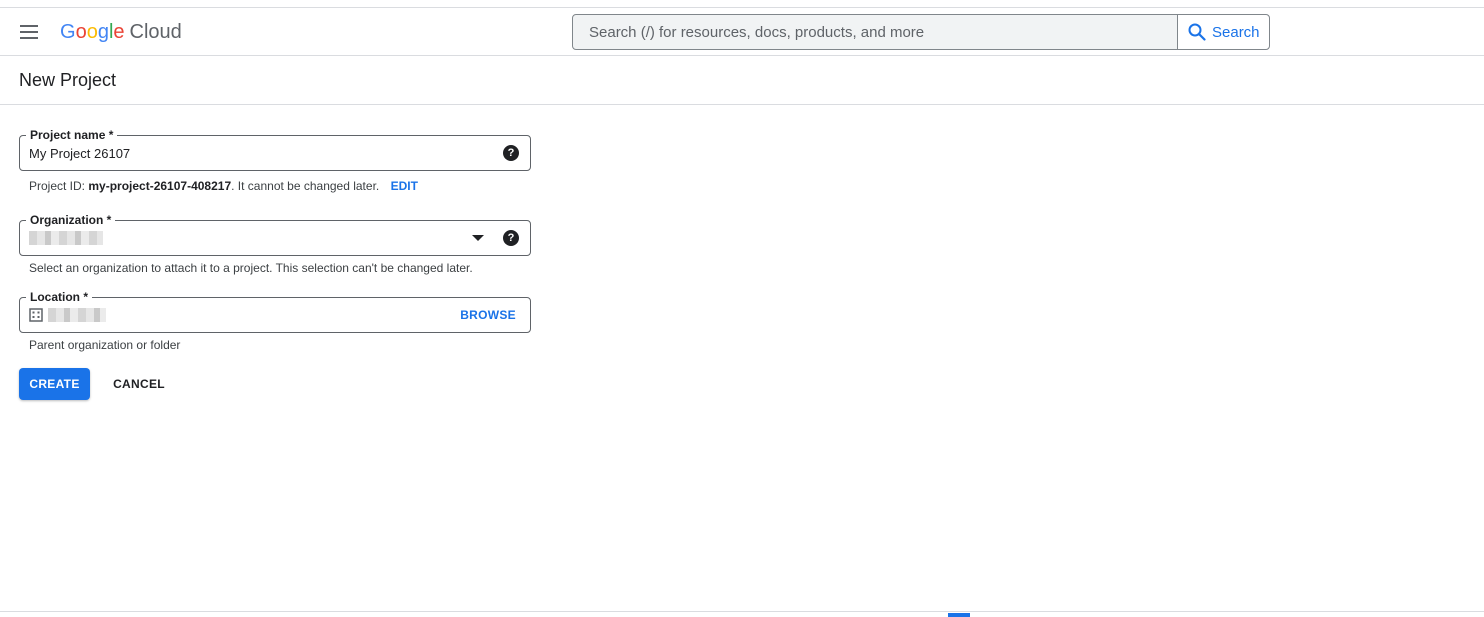  I want to click on project-name-label: Project name *, so click(72, 135).